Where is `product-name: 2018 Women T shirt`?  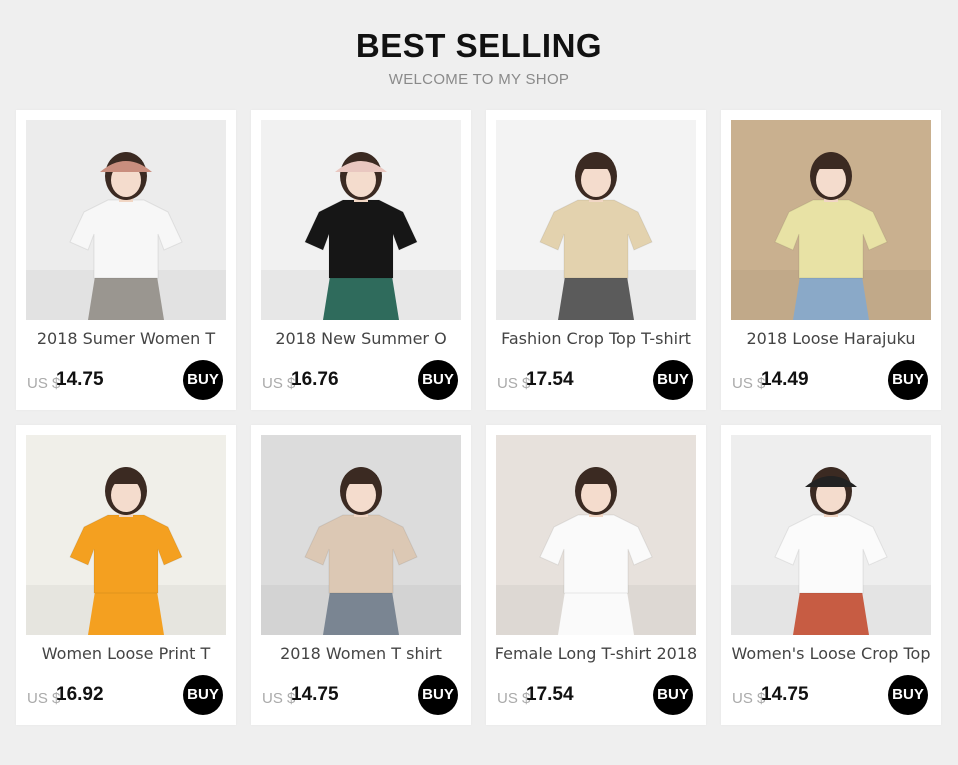 product-name: 2018 Women T shirt is located at coordinates (361, 653).